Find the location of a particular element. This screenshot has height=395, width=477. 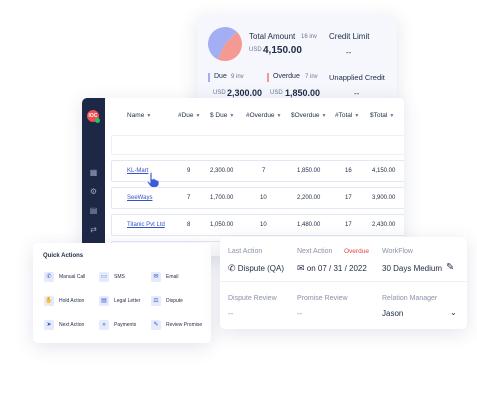

total-amount-cell: 2,430.00 is located at coordinates (384, 225).